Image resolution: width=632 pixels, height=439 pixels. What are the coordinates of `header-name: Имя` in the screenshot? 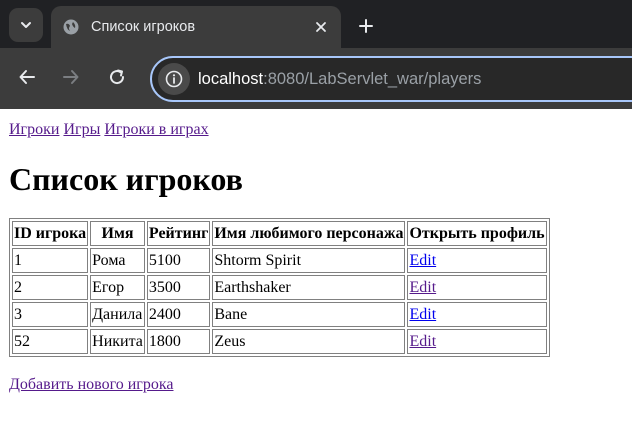 It's located at (117, 233).